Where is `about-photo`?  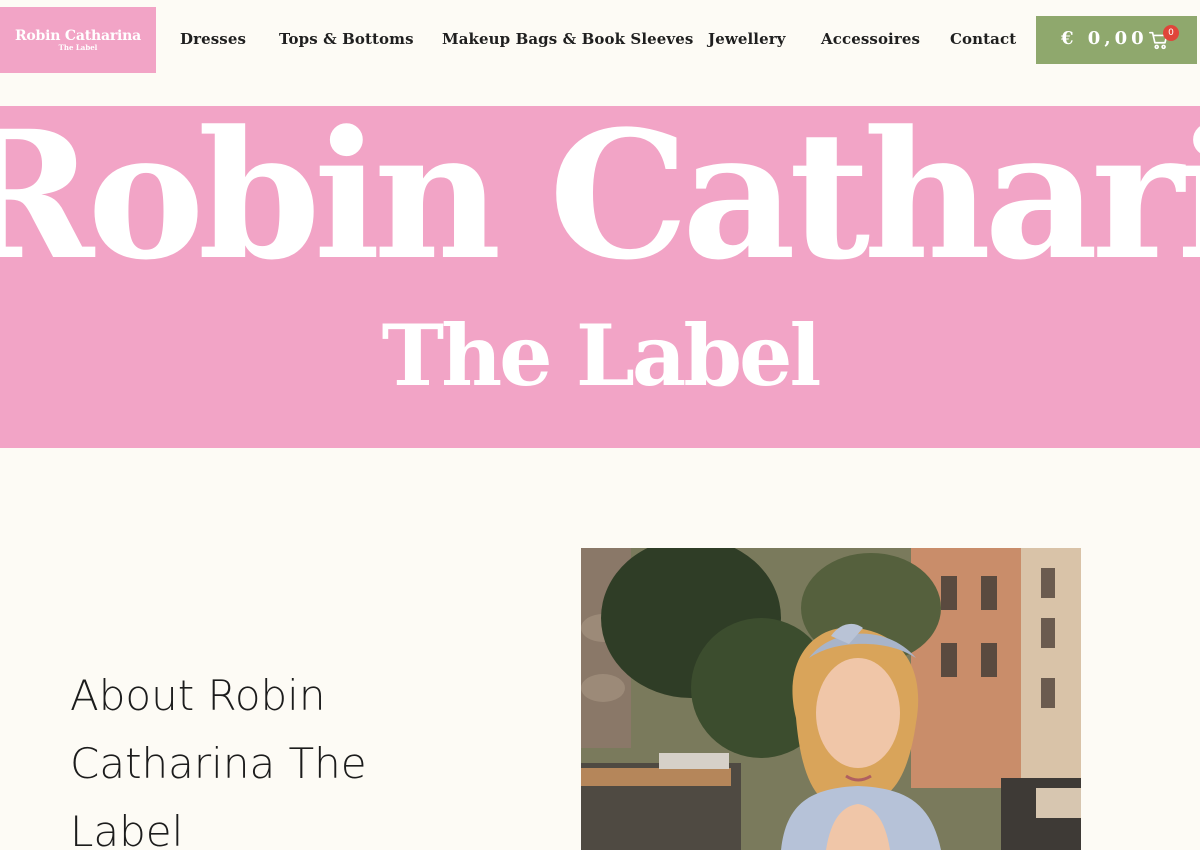 about-photo is located at coordinates (831, 699).